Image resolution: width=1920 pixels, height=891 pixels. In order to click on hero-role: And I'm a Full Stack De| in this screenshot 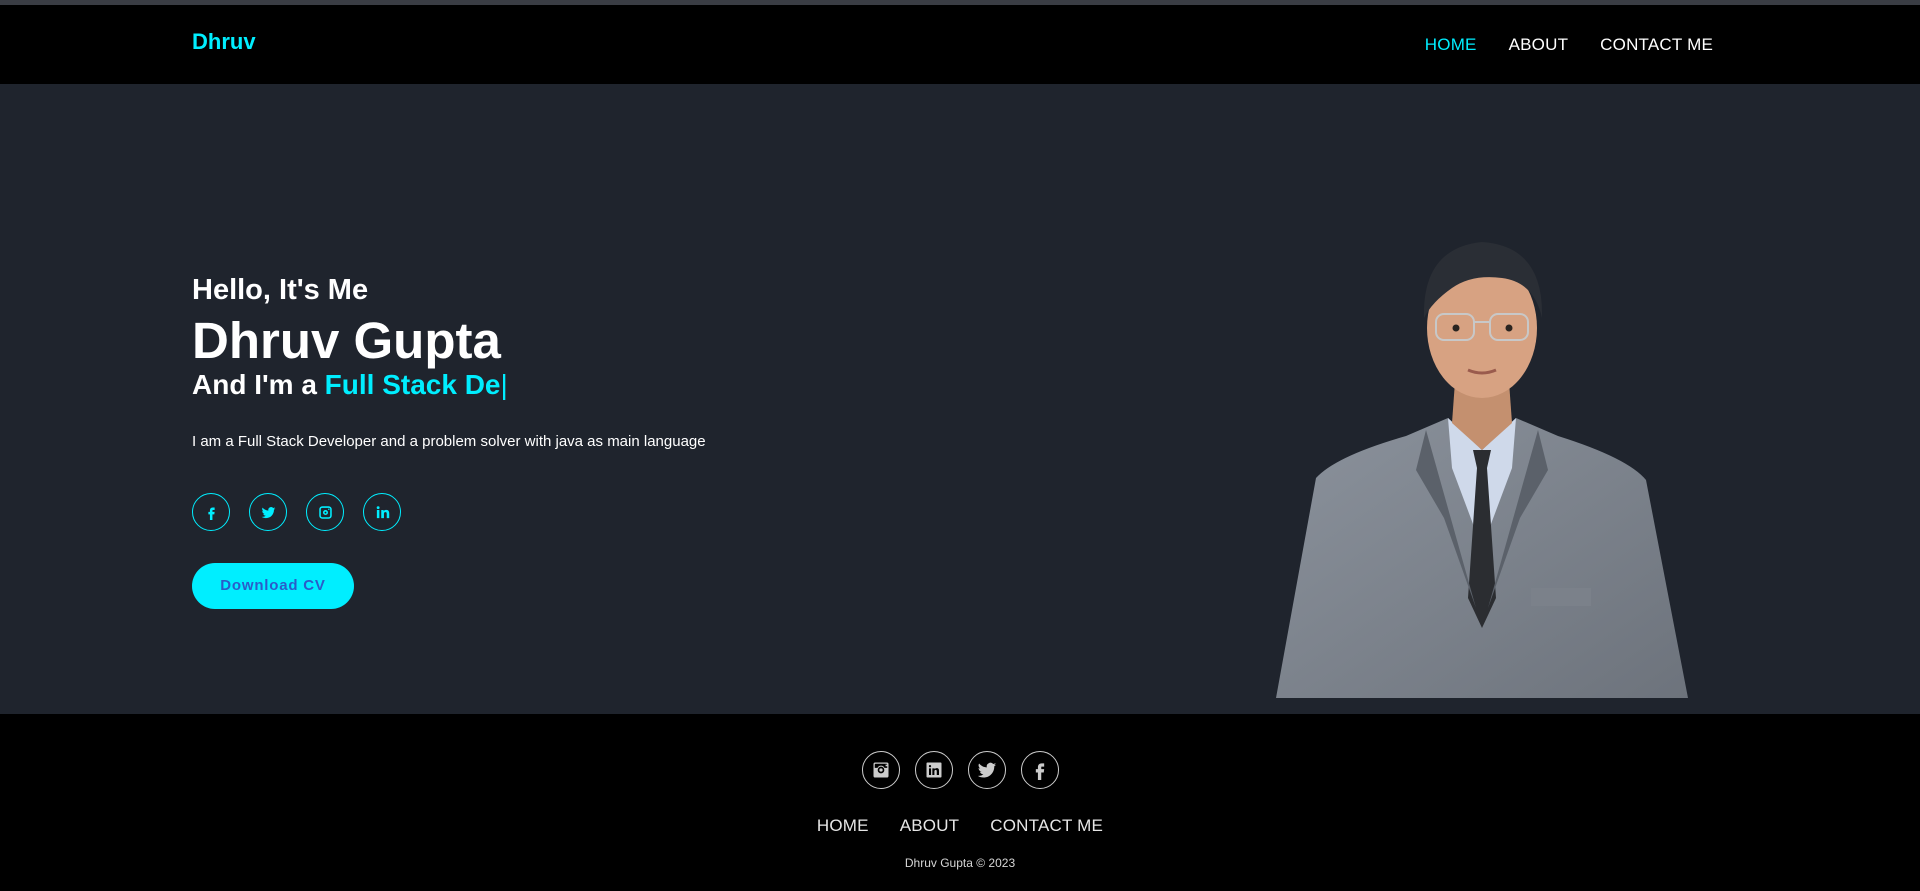, I will do `click(542, 385)`.